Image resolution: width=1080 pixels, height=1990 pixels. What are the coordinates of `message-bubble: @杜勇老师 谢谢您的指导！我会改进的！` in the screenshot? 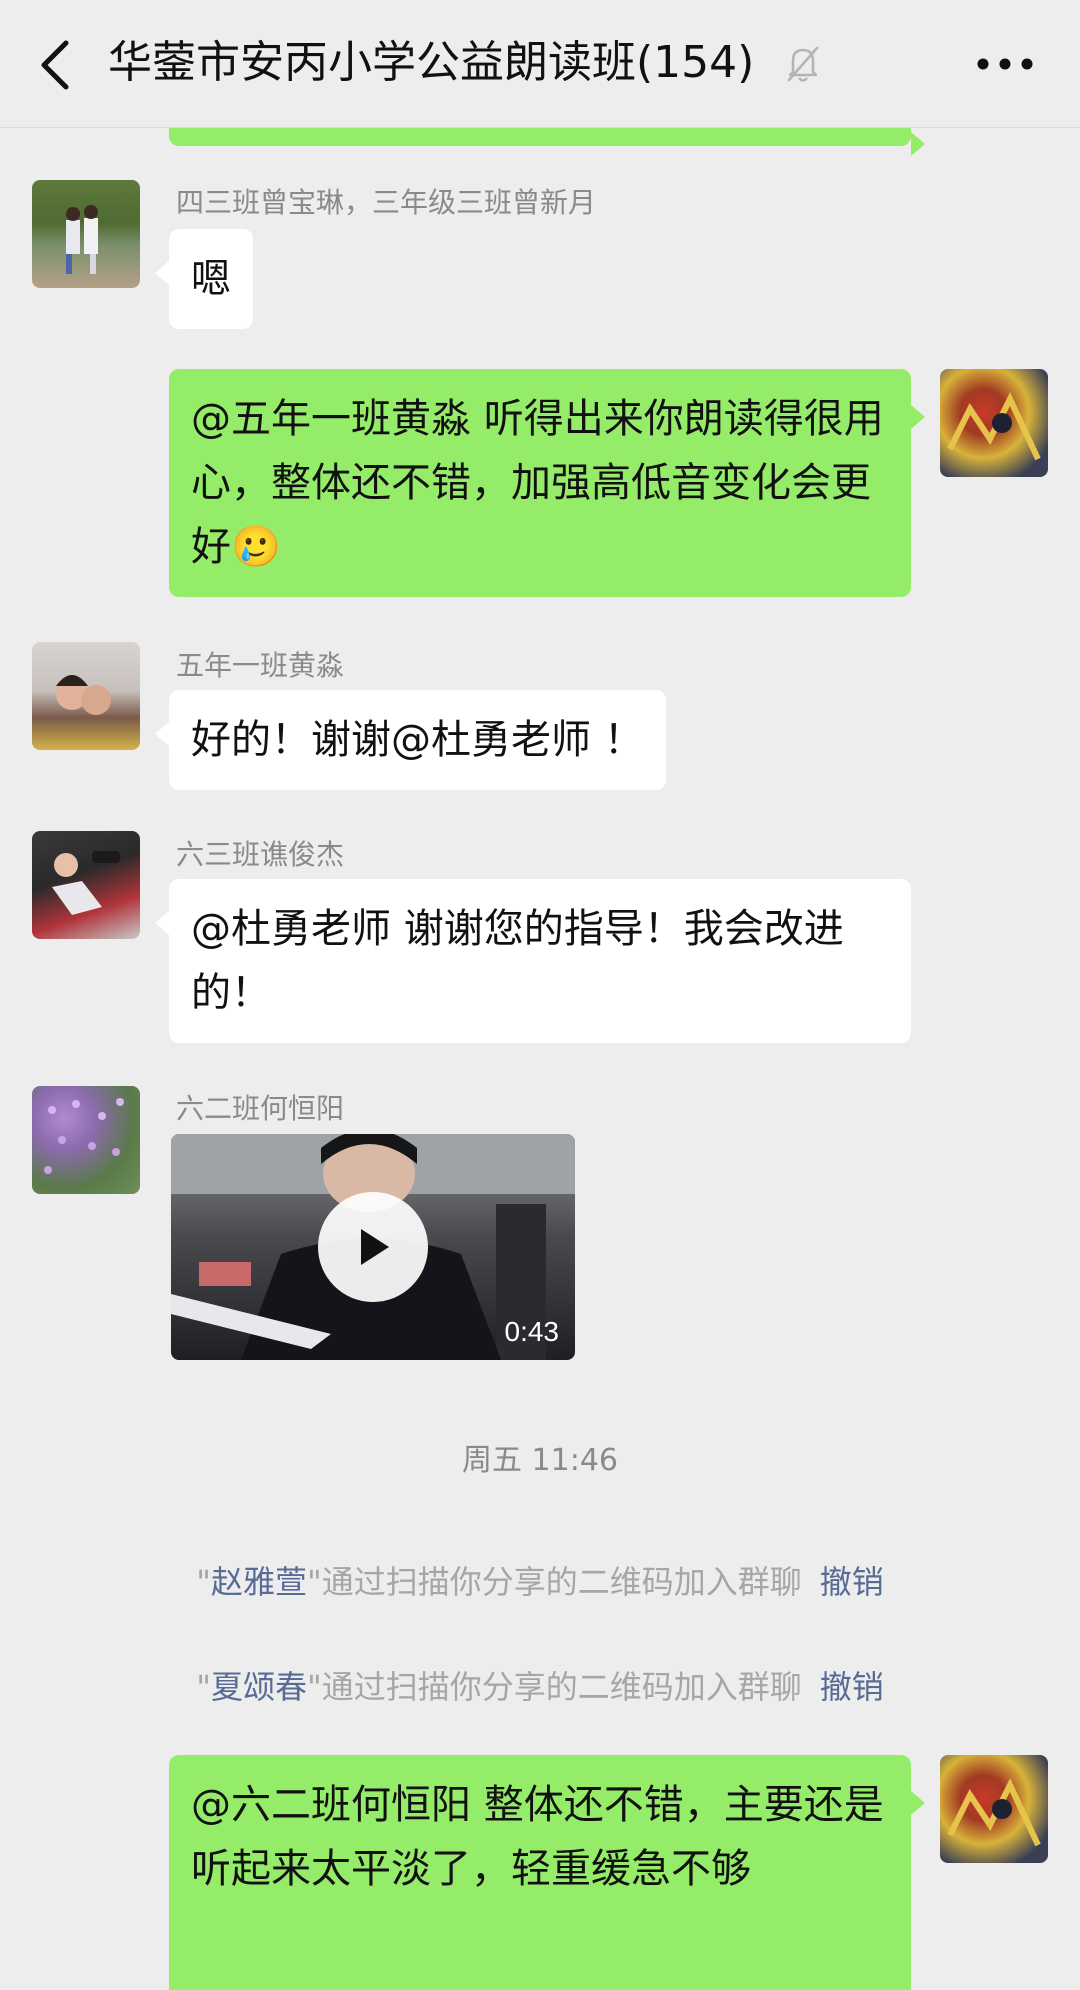 It's located at (533, 961).